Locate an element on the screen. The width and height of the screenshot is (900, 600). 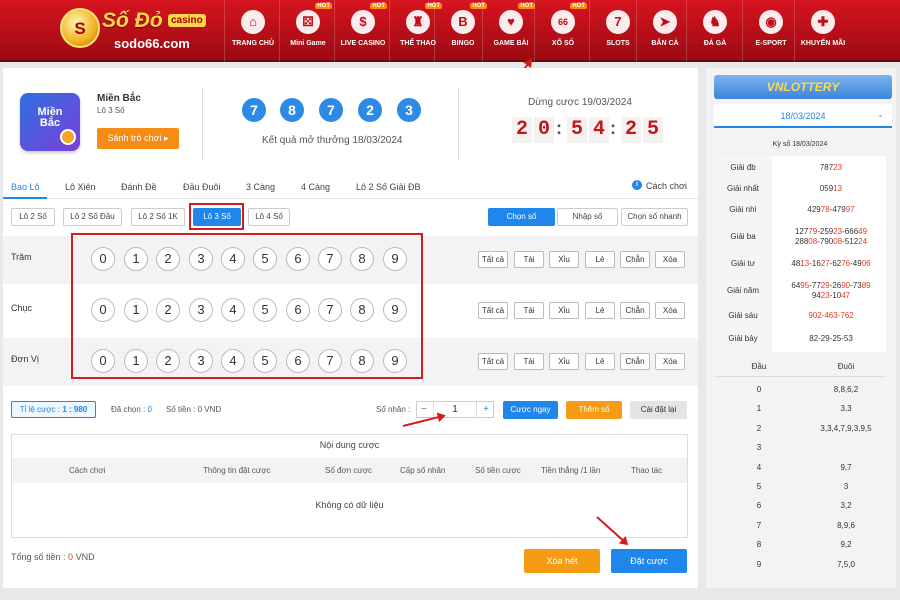
tail-digits: 9,2 is located at coordinates (846, 545).